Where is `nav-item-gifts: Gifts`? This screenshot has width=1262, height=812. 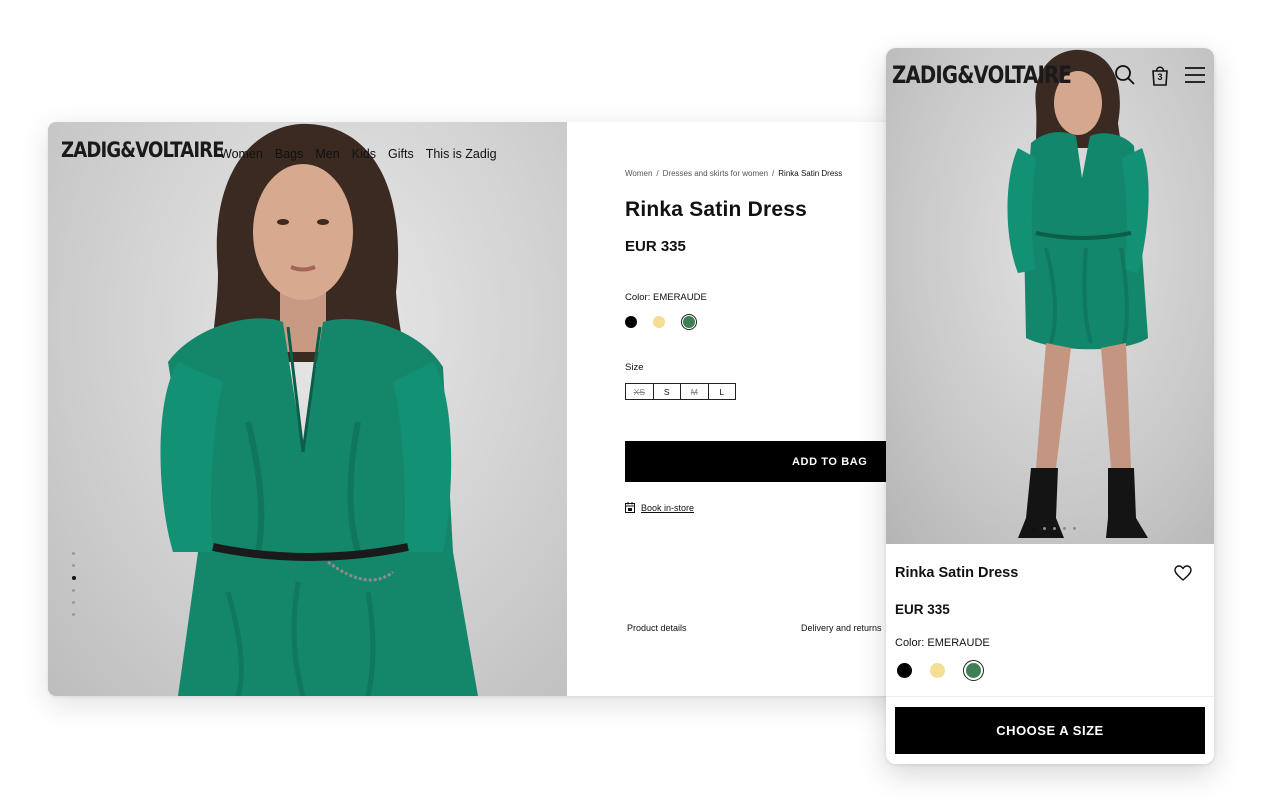 nav-item-gifts: Gifts is located at coordinates (401, 154).